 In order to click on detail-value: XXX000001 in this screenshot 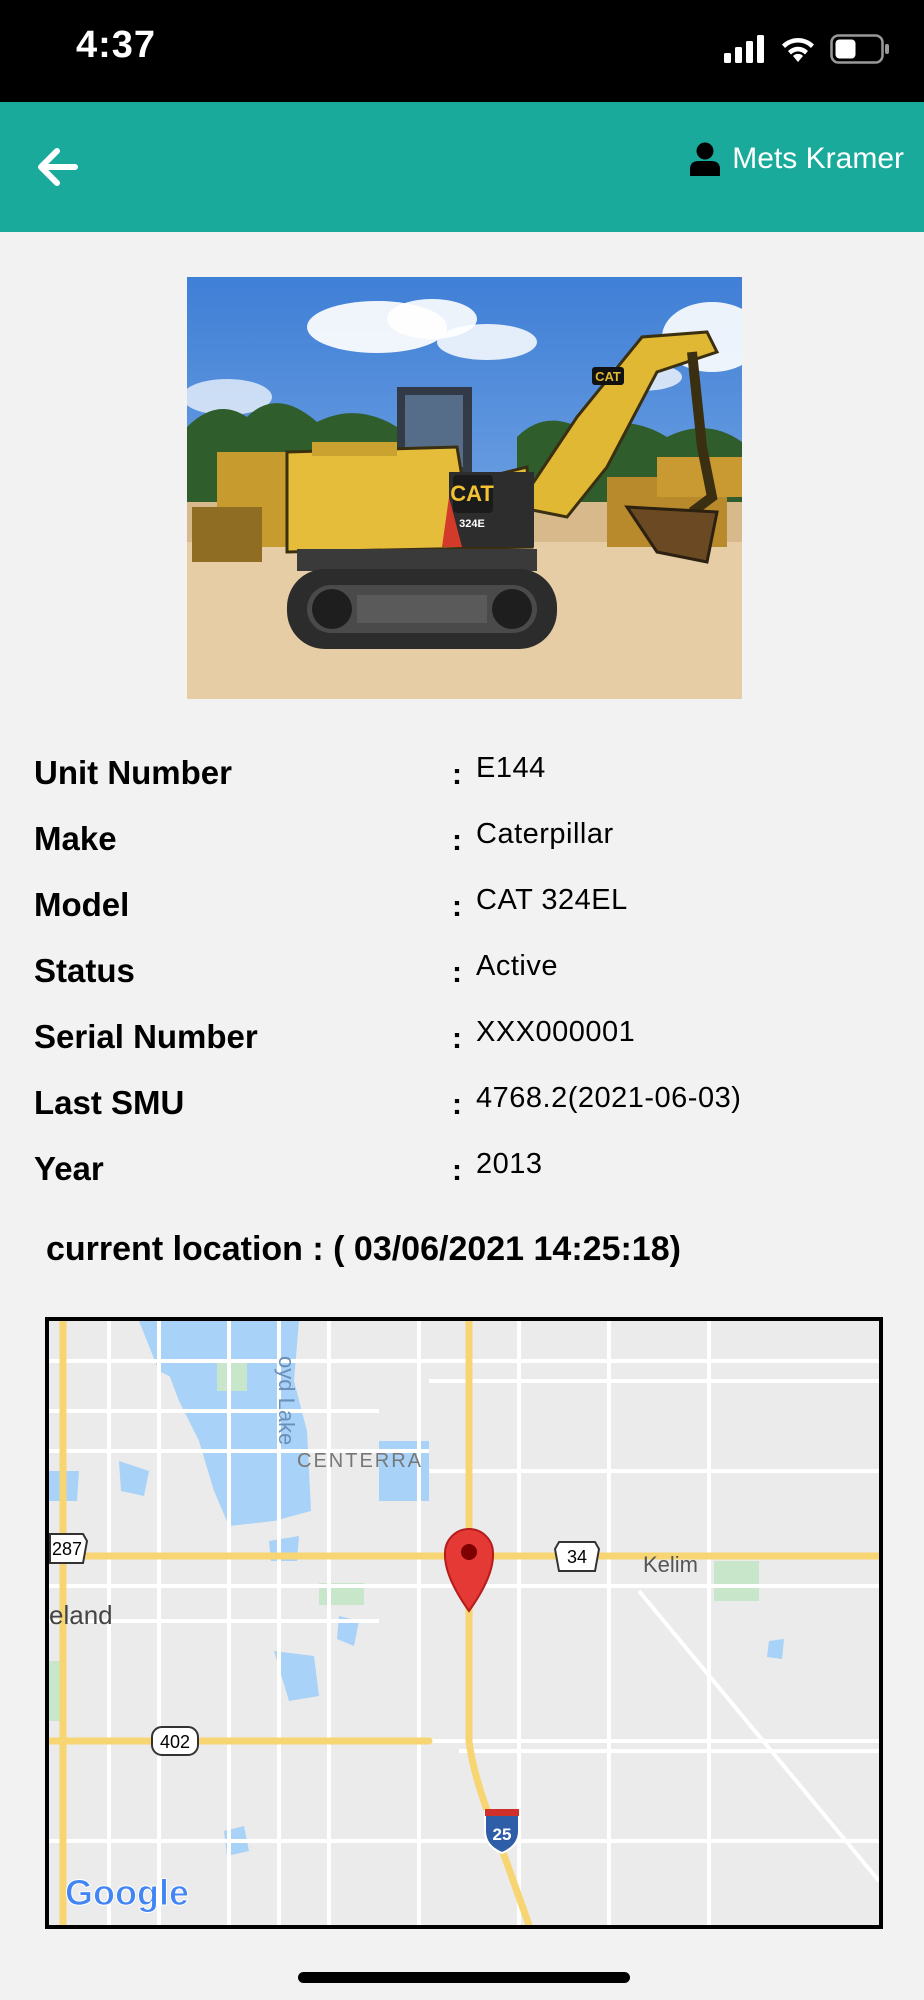, I will do `click(556, 1032)`.